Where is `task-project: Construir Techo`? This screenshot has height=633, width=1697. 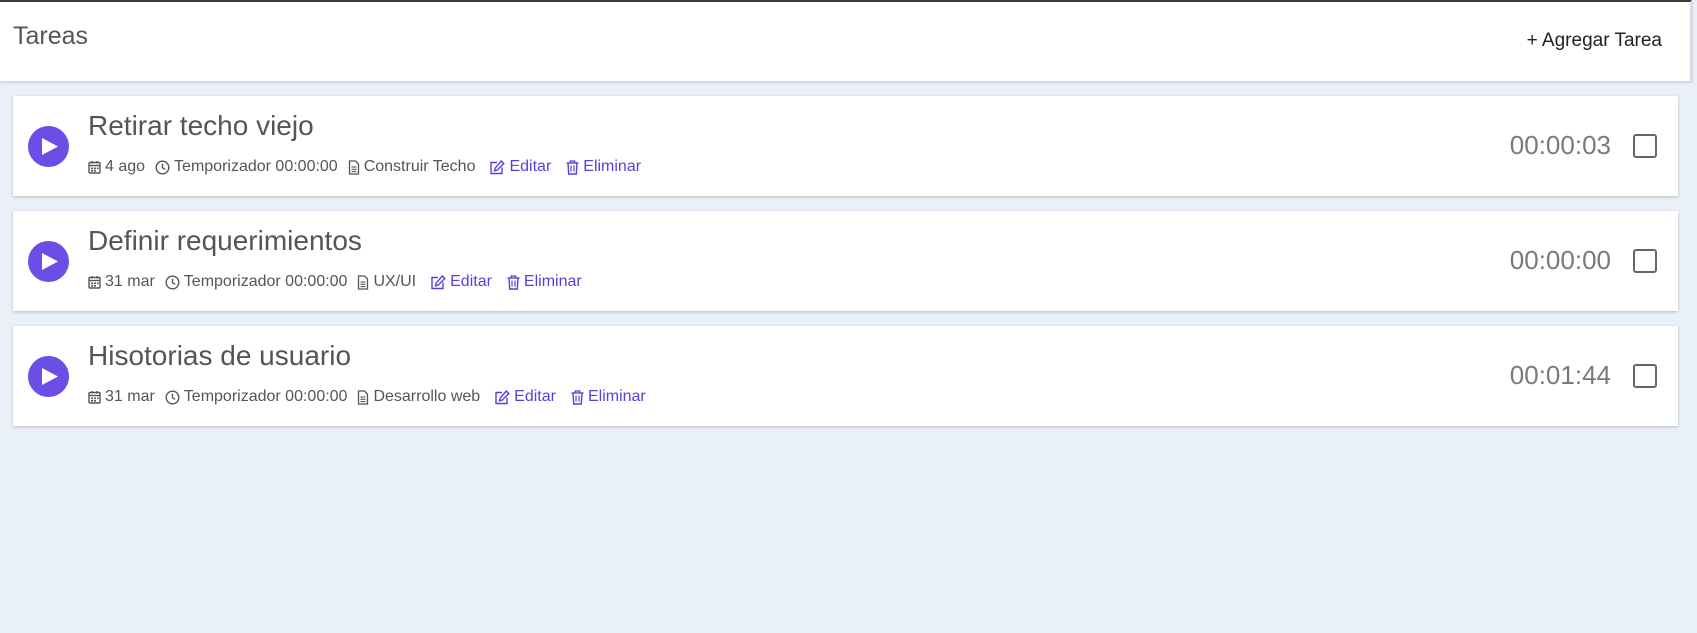 task-project: Construir Techo is located at coordinates (412, 167).